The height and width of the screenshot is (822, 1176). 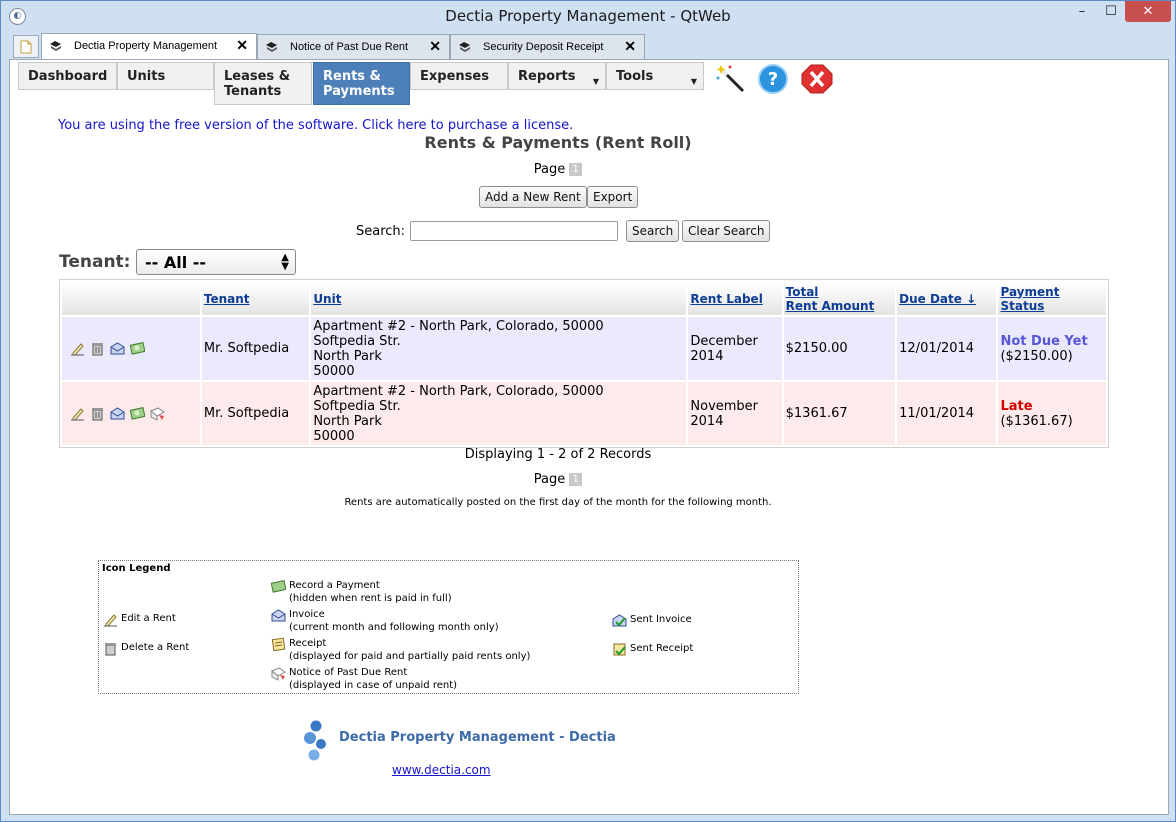 I want to click on label-line: November, so click(x=724, y=406).